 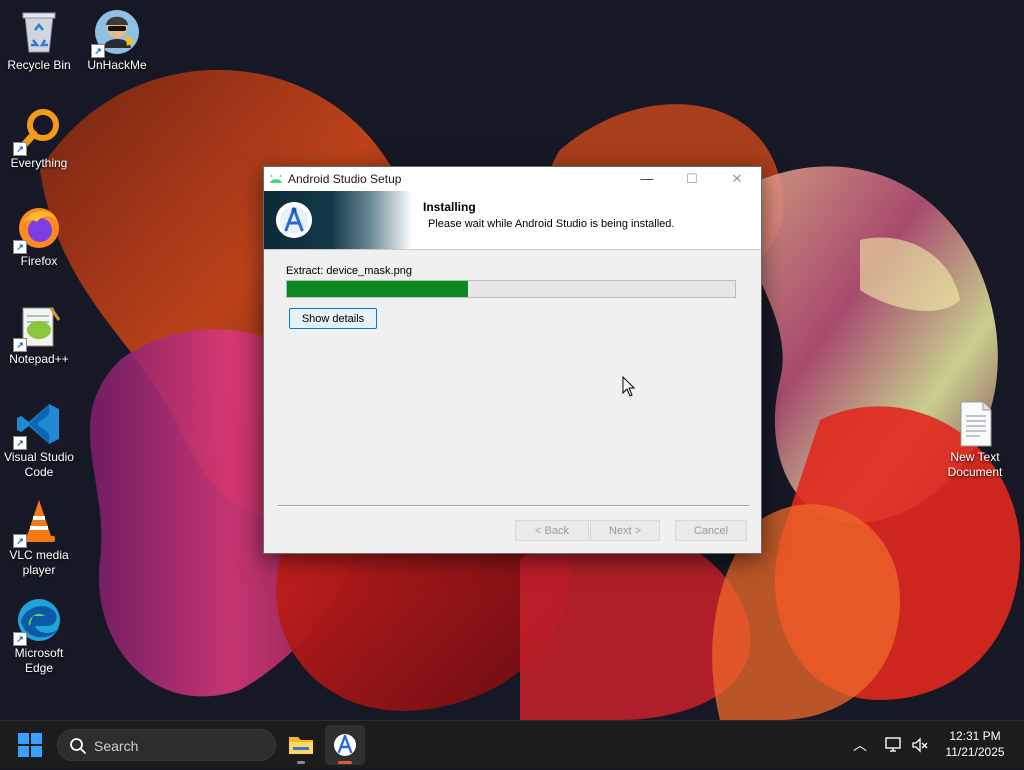 I want to click on header-banner-image, so click(x=338, y=220).